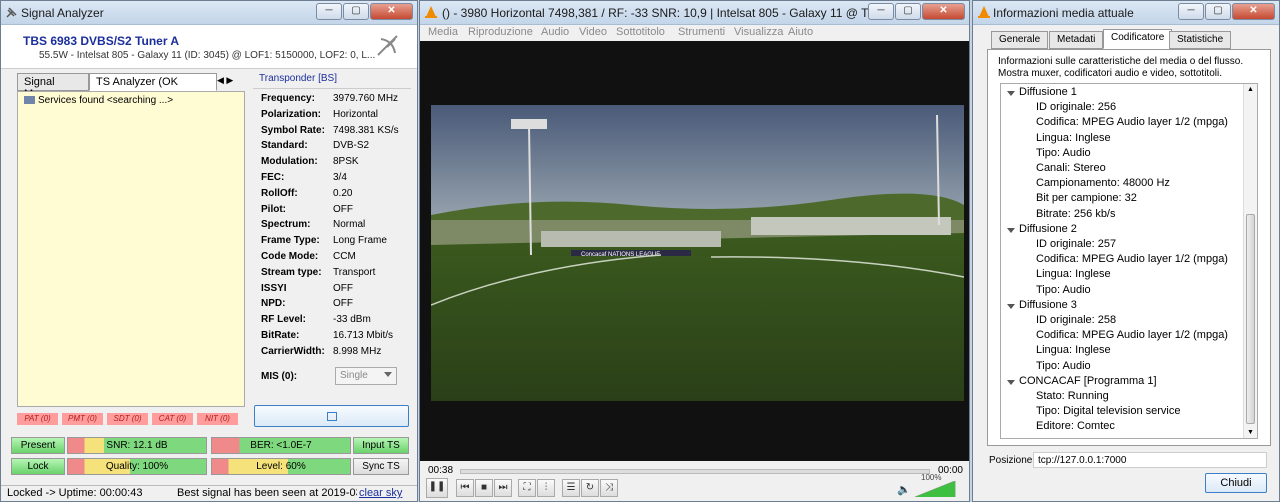 This screenshot has width=1280, height=502. Describe the element at coordinates (98, 100) in the screenshot. I see `tree-item-services: Services found <searching ...>` at that location.